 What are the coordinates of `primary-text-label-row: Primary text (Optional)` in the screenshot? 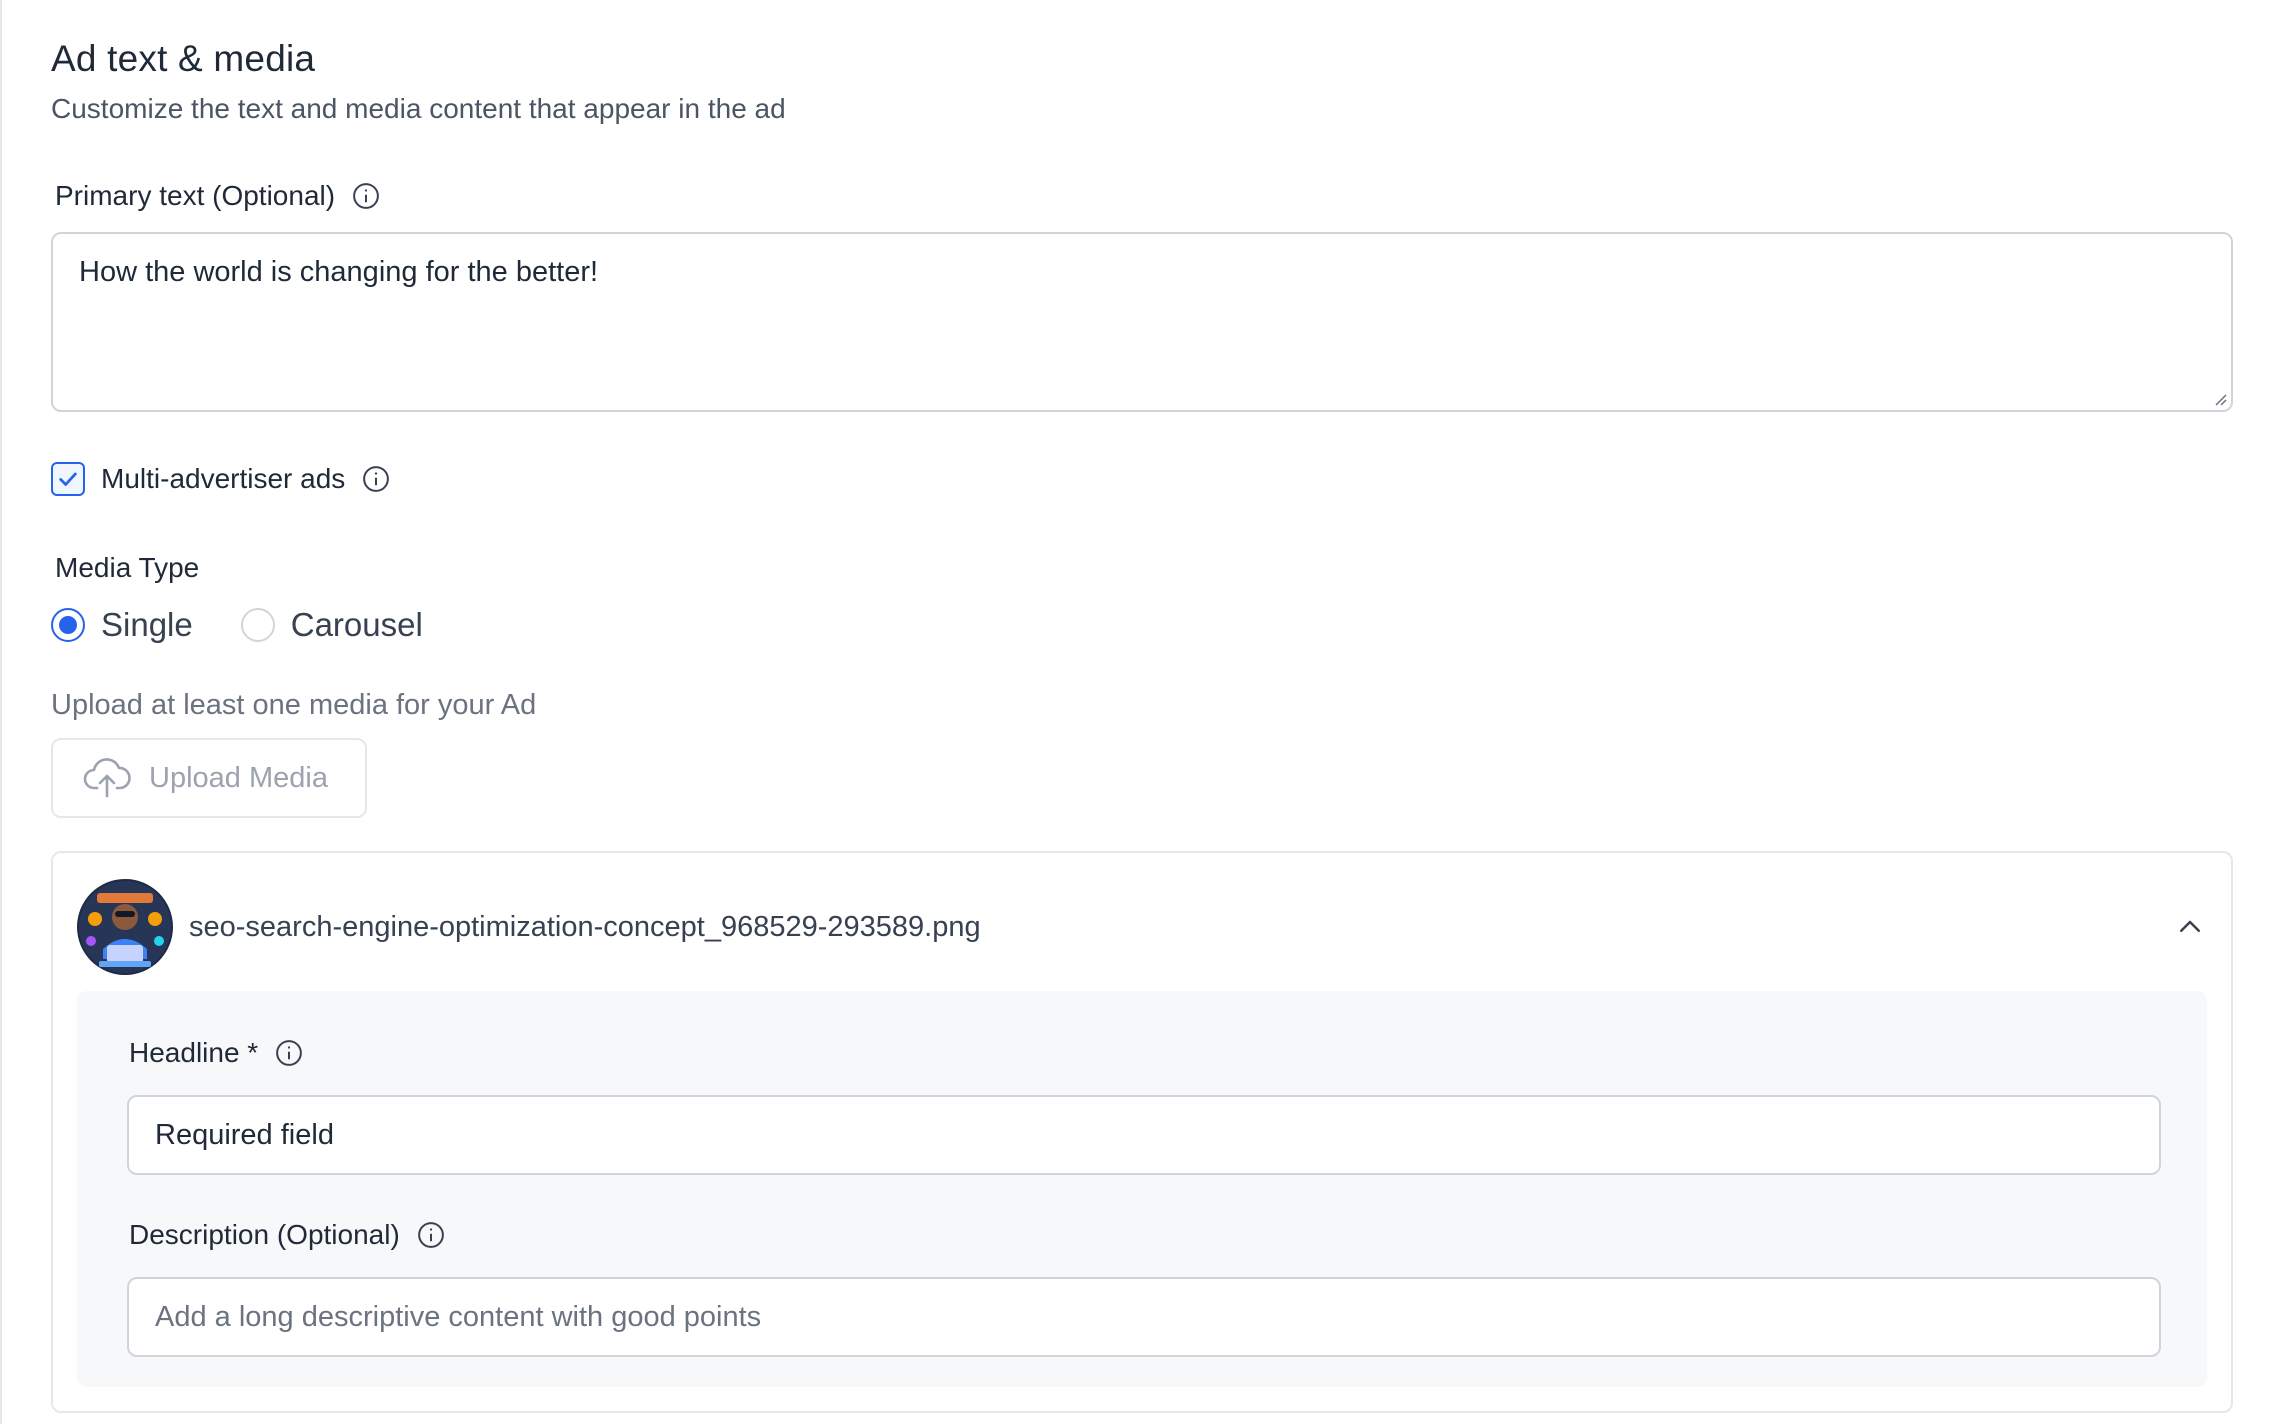 It's located at (218, 196).